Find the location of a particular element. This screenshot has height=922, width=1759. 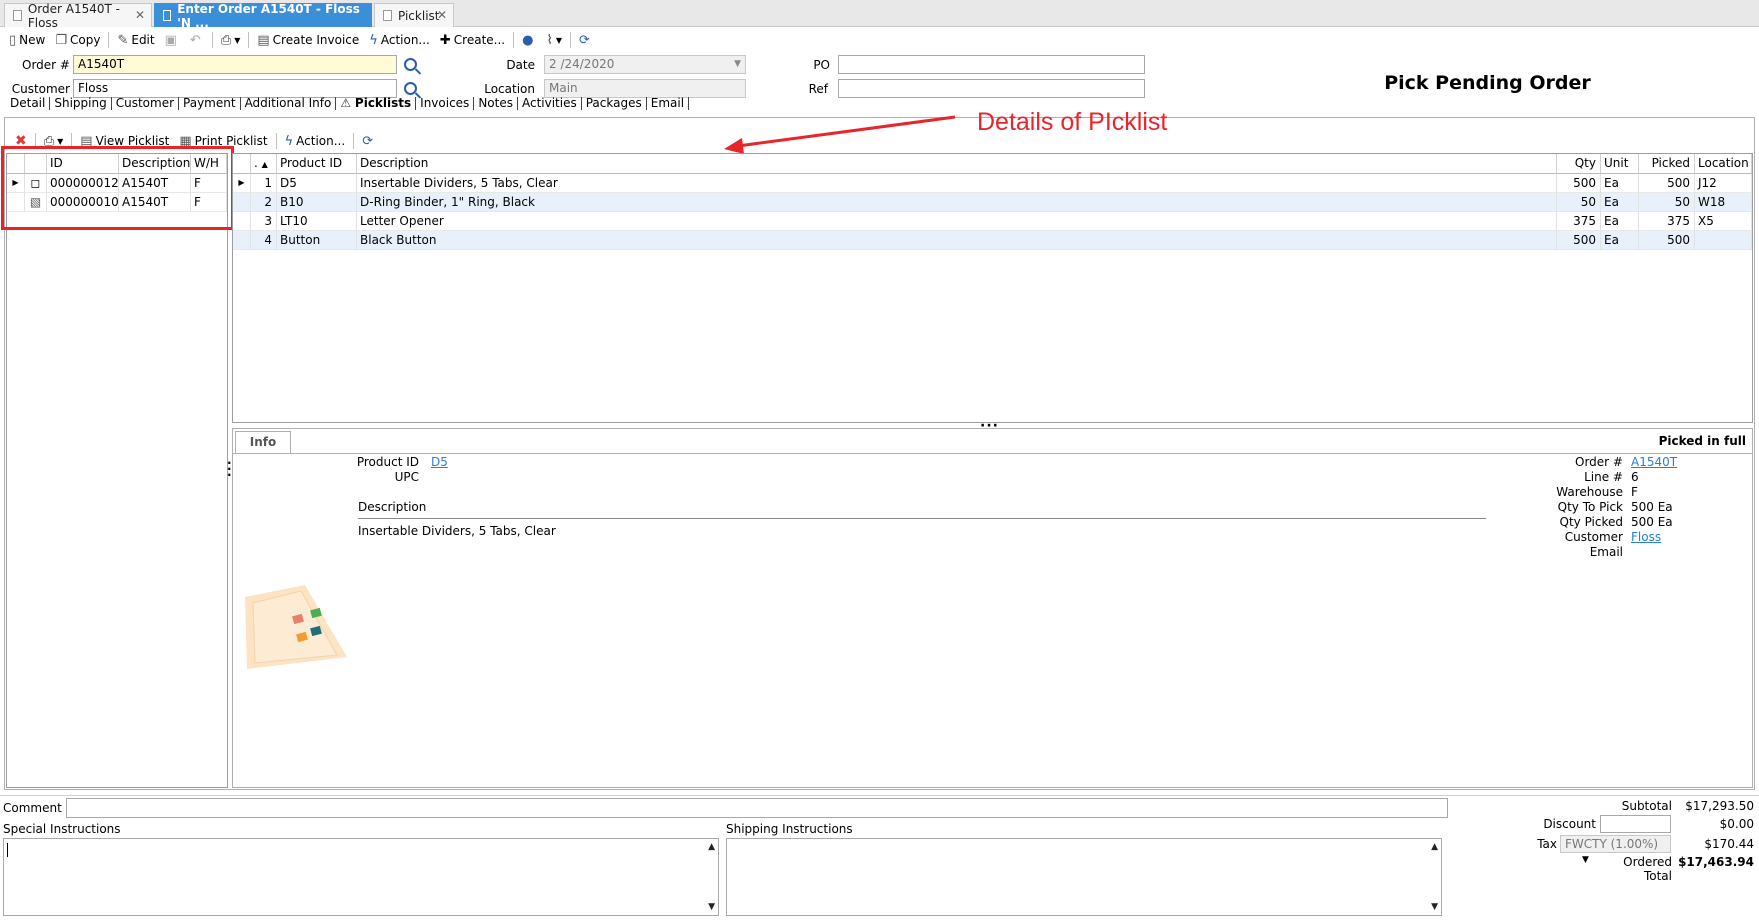

ref-field is located at coordinates (991, 88).